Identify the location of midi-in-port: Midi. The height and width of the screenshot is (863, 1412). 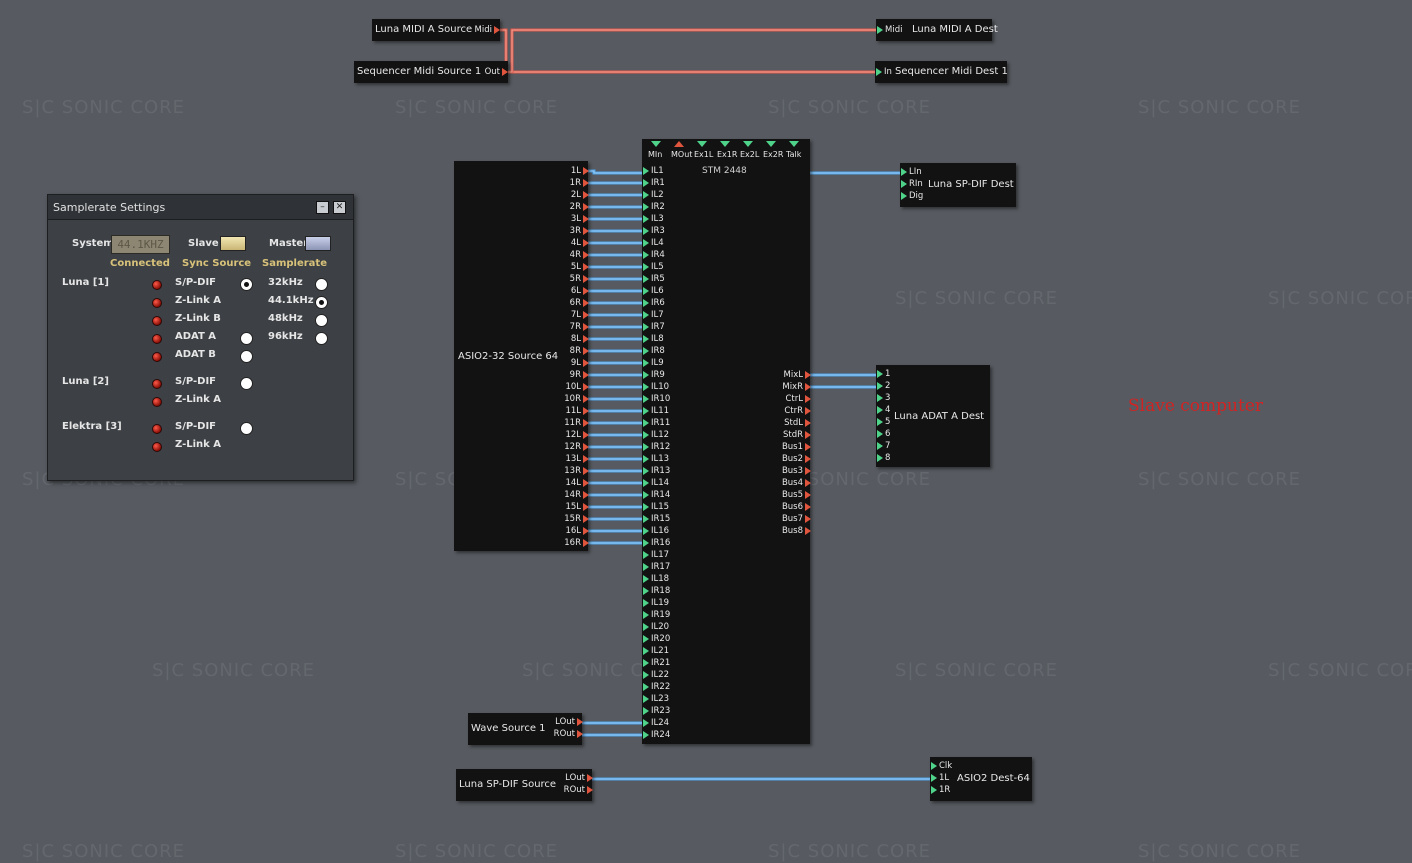
(889, 30).